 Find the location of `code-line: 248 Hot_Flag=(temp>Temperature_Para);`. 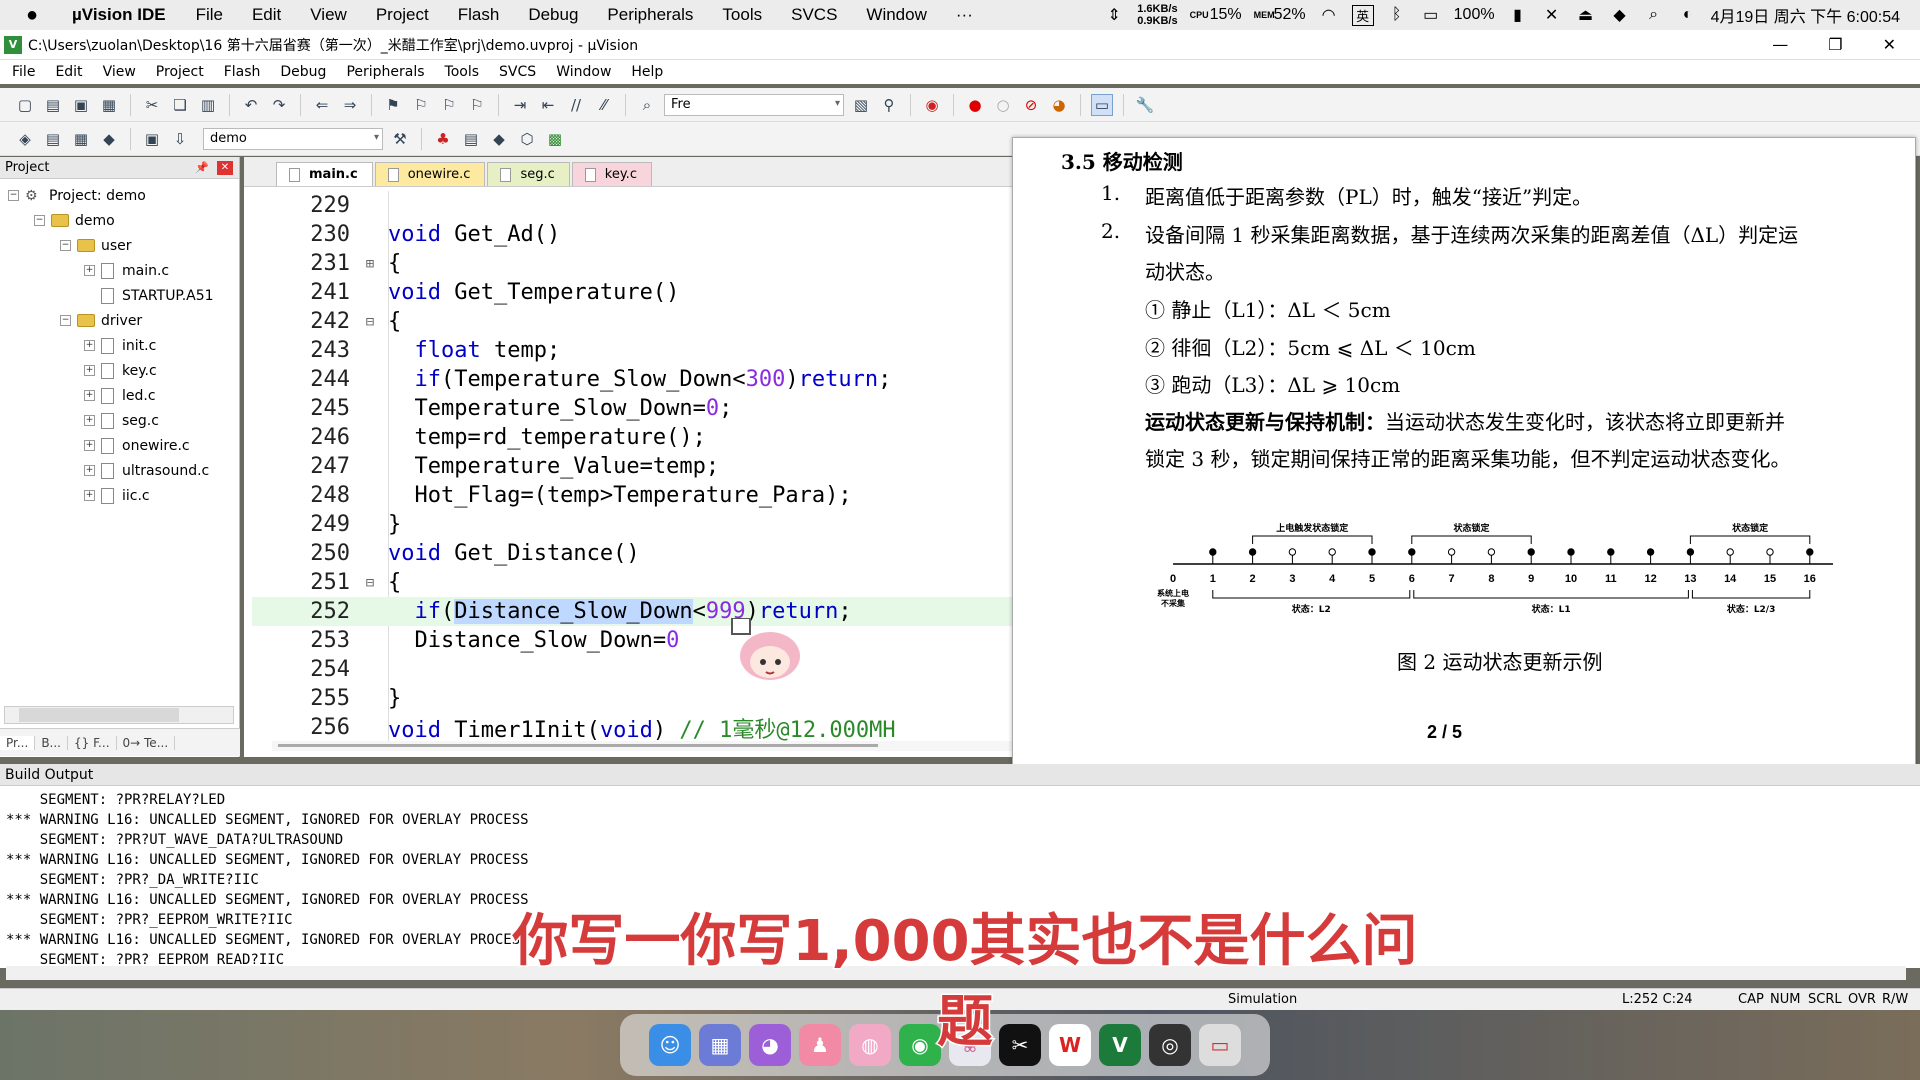

code-line: 248 Hot_Flag=(temp>Temperature_Para); is located at coordinates (632, 495).